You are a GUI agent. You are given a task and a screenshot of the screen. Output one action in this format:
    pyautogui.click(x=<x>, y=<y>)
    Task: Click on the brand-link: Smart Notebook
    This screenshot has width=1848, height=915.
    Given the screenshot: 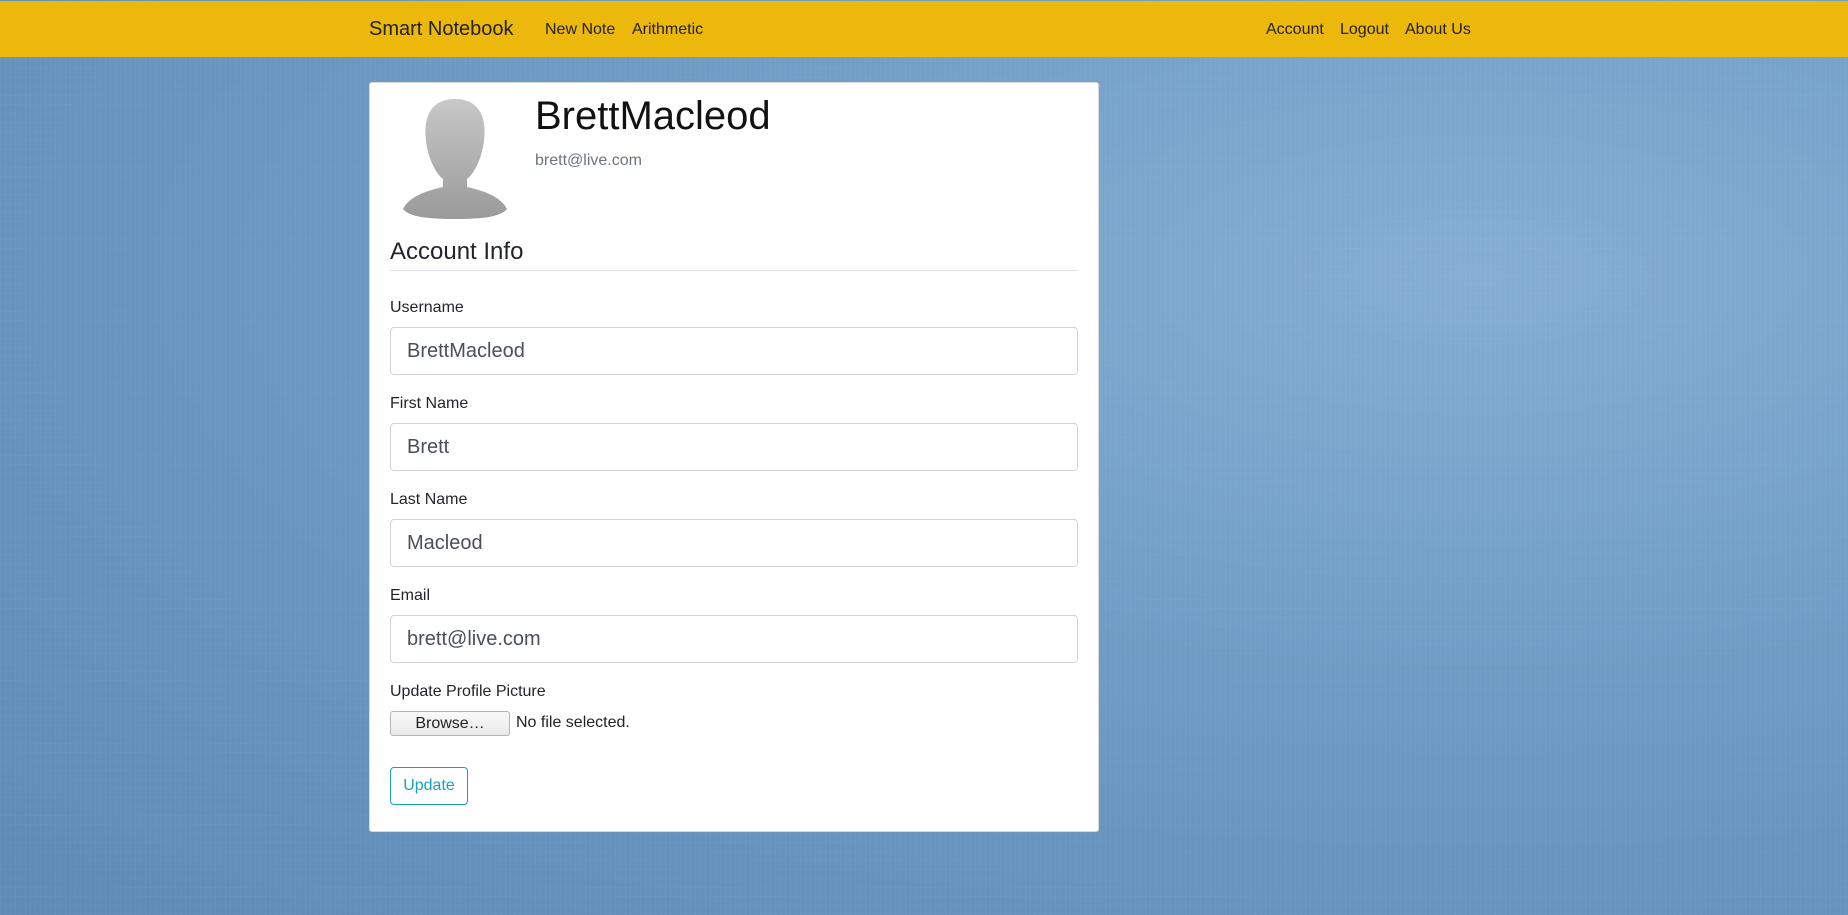 What is the action you would take?
    pyautogui.click(x=441, y=29)
    